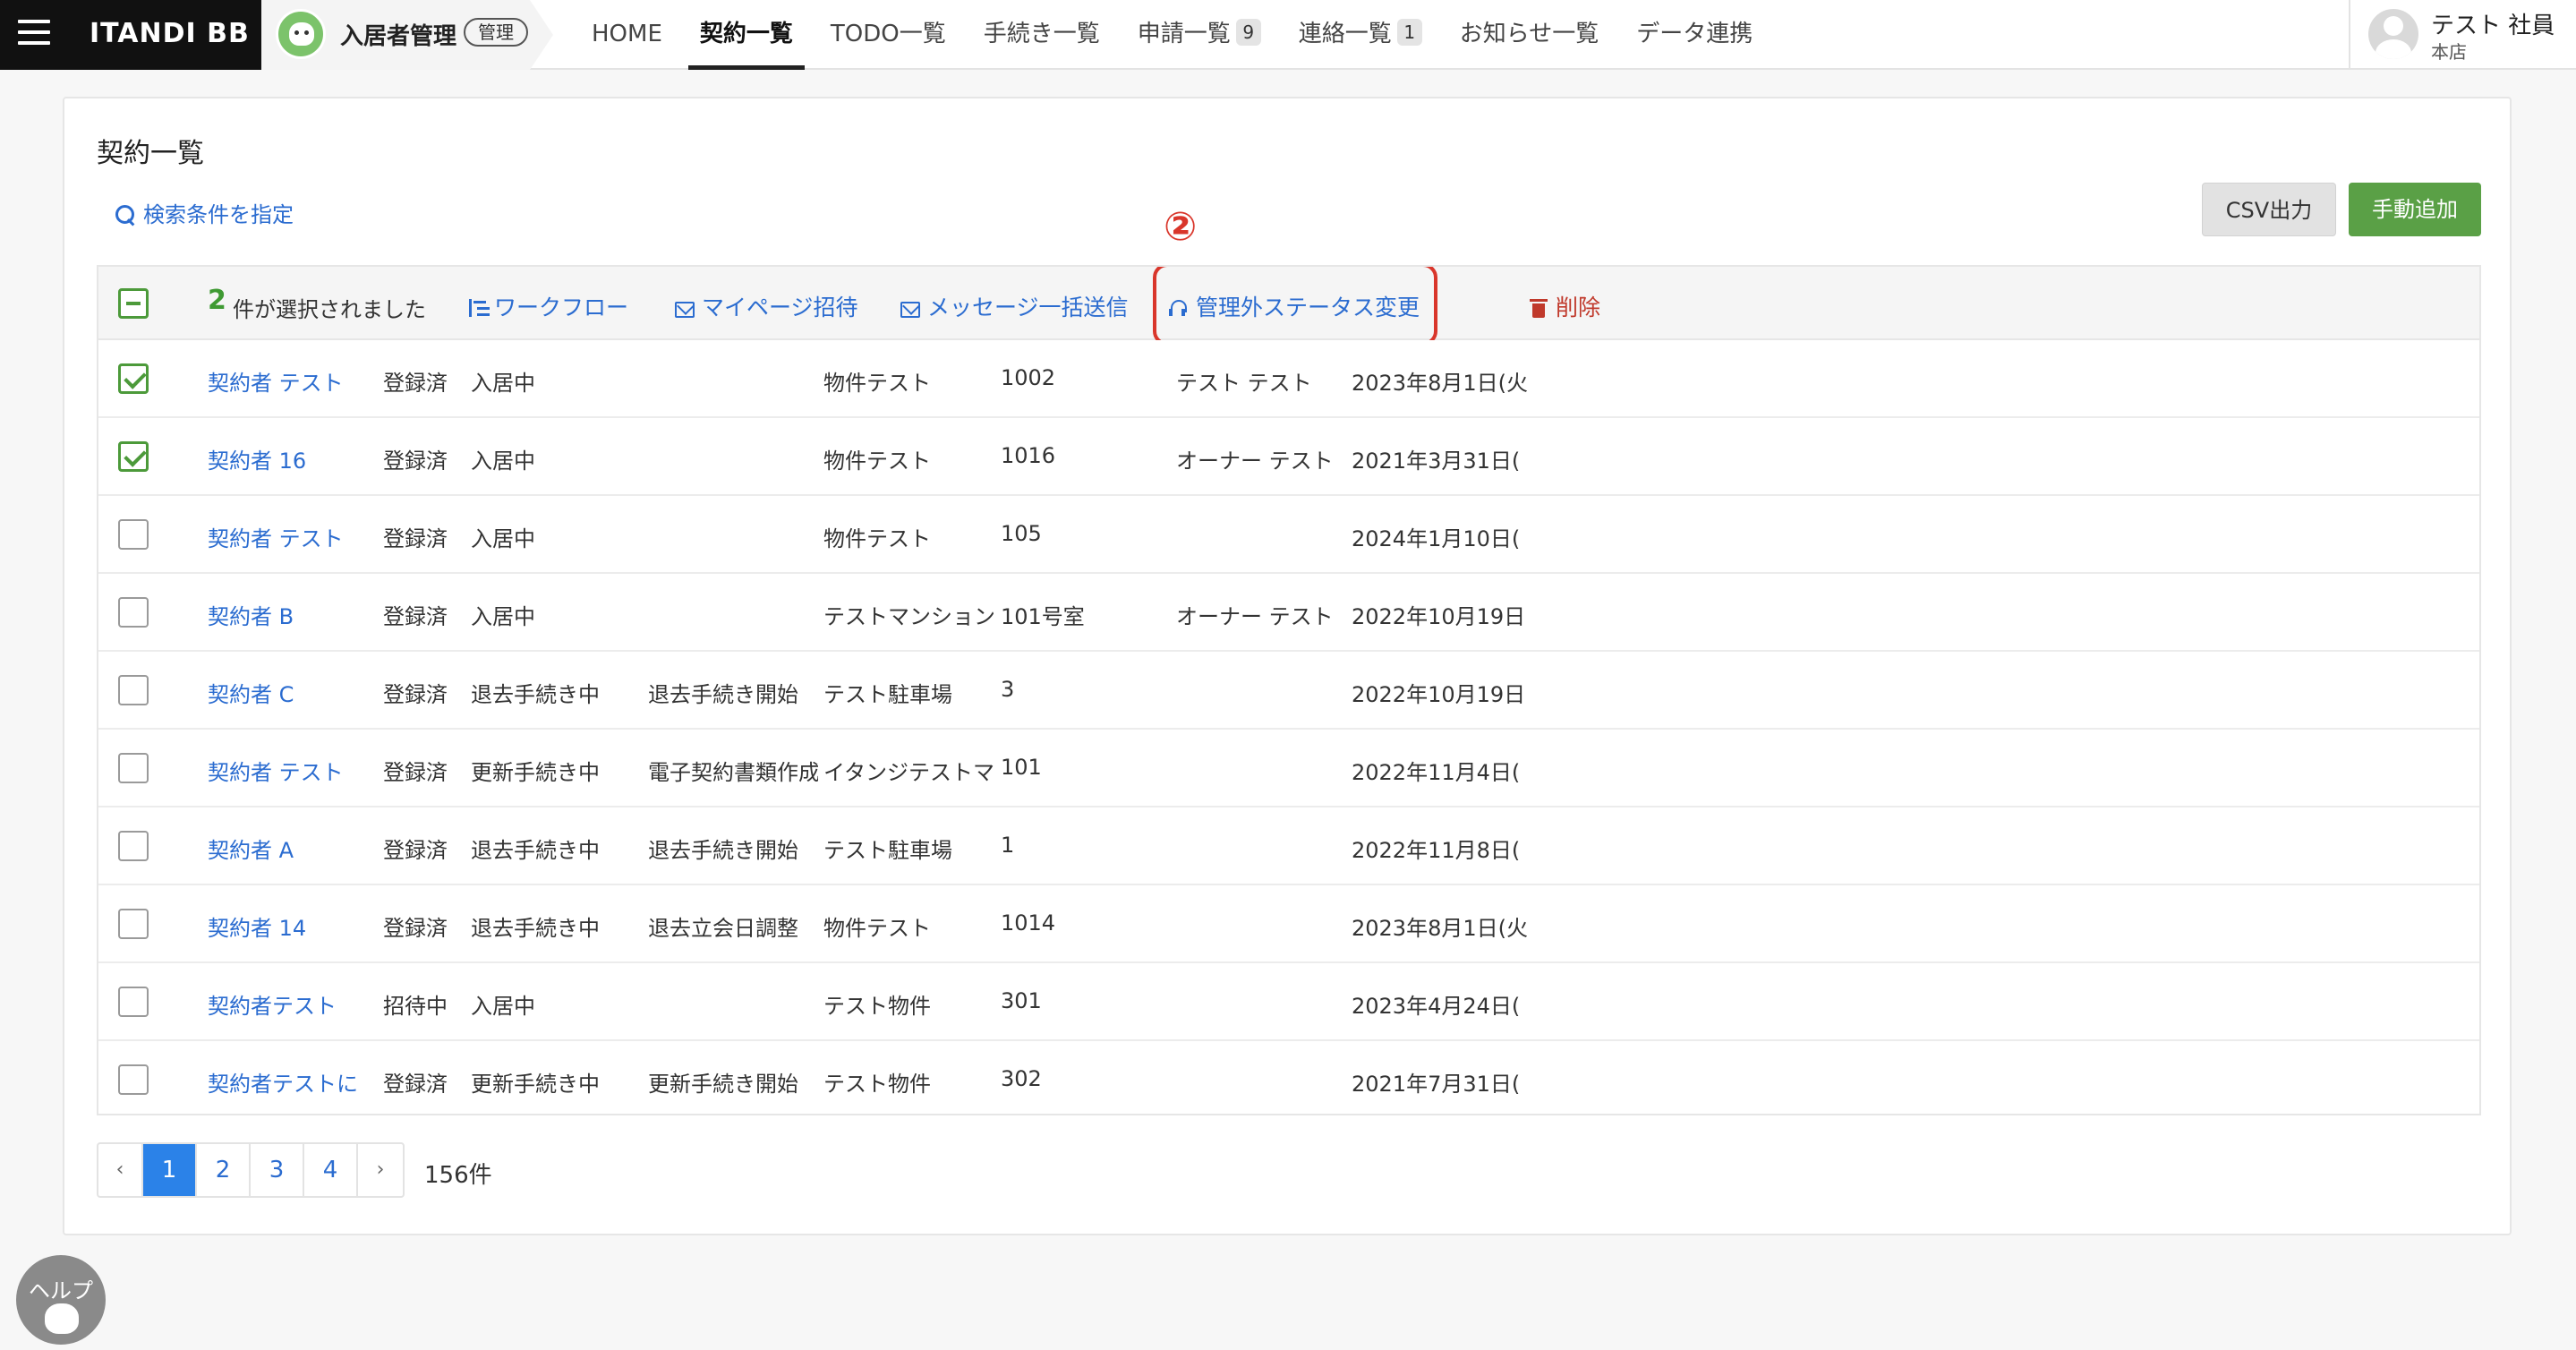  Describe the element at coordinates (458, 1176) in the screenshot. I see `total-count: 156件` at that location.